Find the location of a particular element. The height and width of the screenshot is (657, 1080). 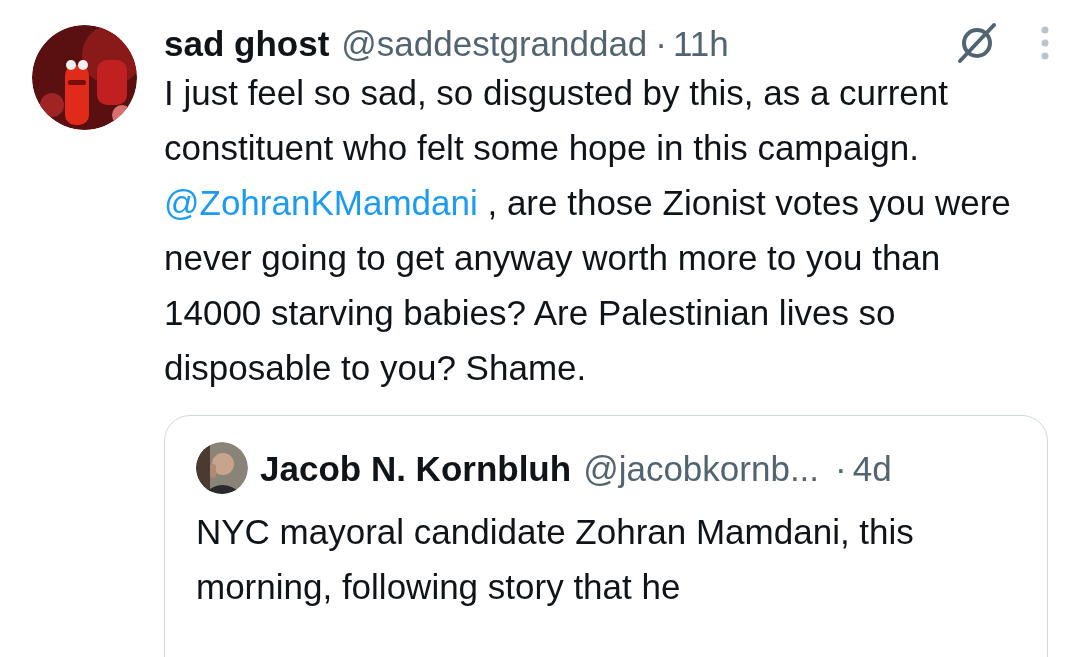

timestamp: 11h is located at coordinates (701, 43).